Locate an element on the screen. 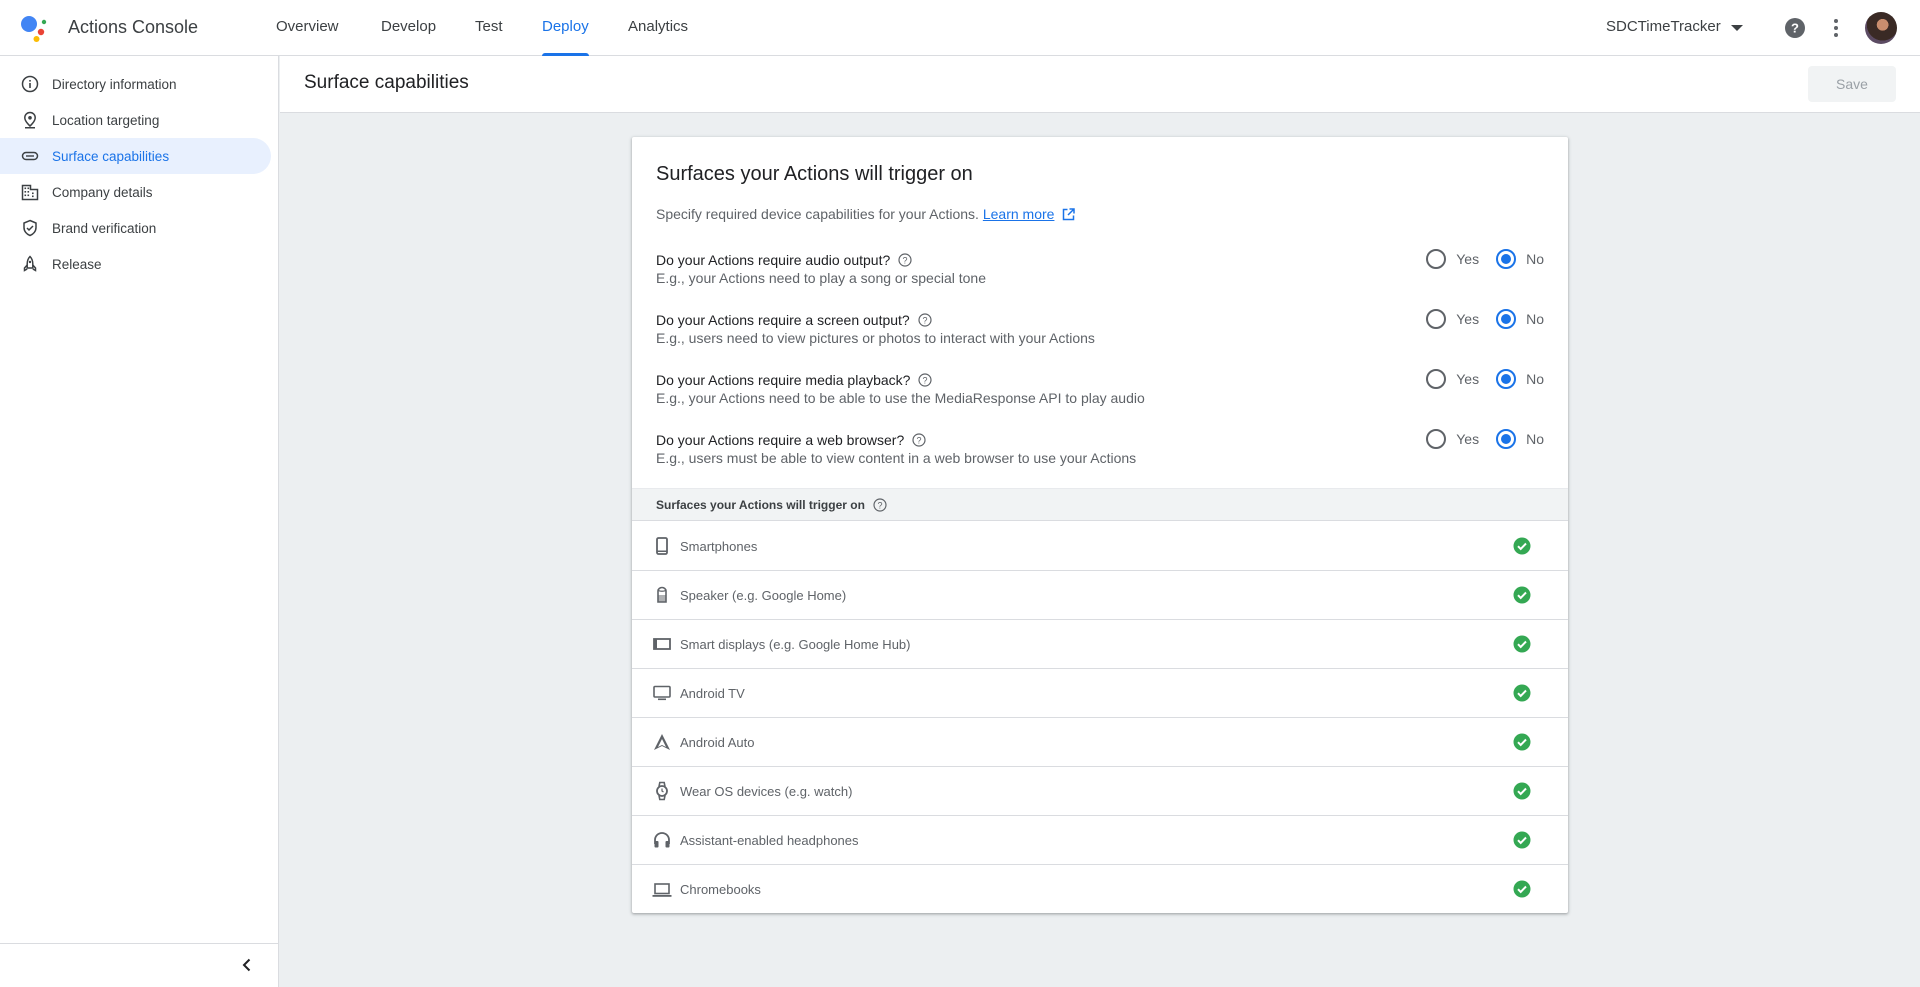 The width and height of the screenshot is (1920, 987). question-text: Do your Actions require media playback? is located at coordinates (783, 380).